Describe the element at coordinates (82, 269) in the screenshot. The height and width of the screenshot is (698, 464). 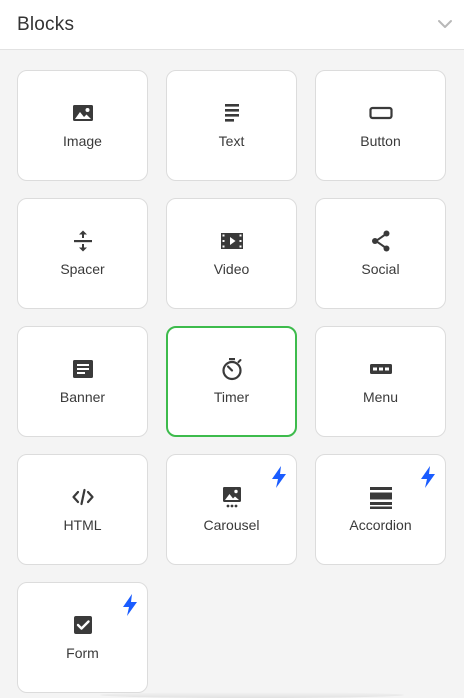
I see `block-label: Spacer` at that location.